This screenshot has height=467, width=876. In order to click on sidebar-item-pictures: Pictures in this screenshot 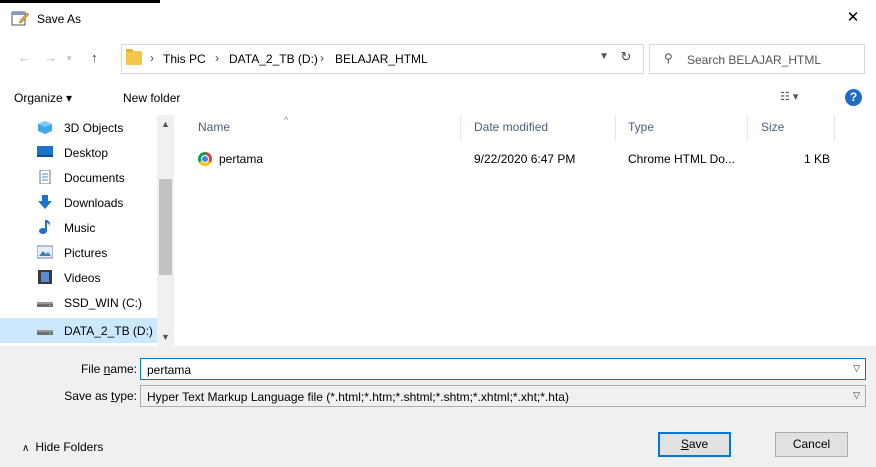, I will do `click(78, 252)`.